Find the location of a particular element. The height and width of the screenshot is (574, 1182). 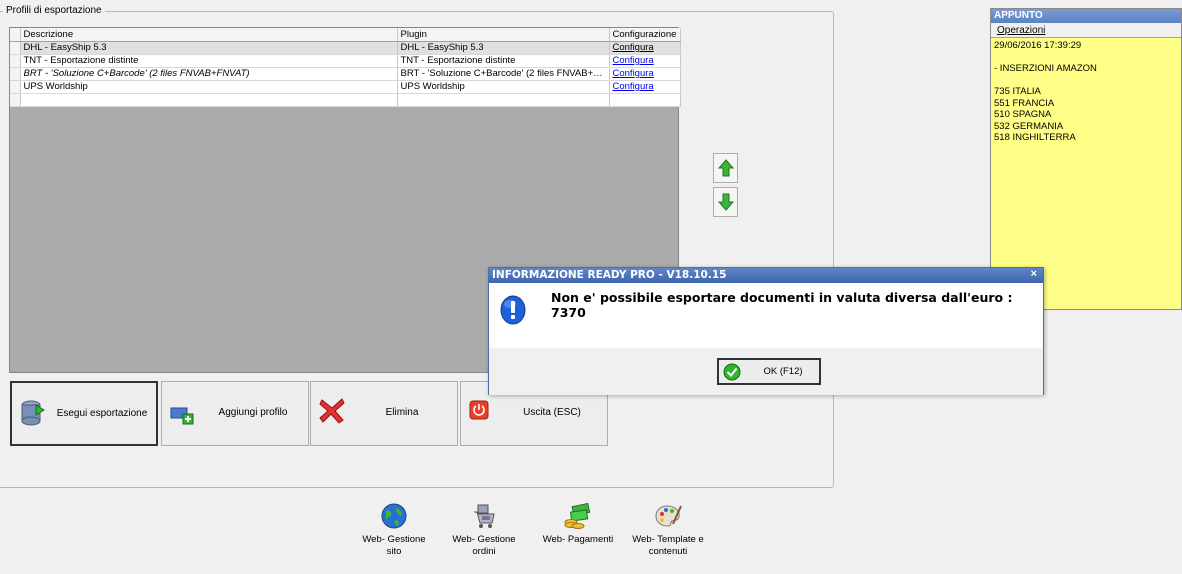

database-export-icon is located at coordinates (33, 414).